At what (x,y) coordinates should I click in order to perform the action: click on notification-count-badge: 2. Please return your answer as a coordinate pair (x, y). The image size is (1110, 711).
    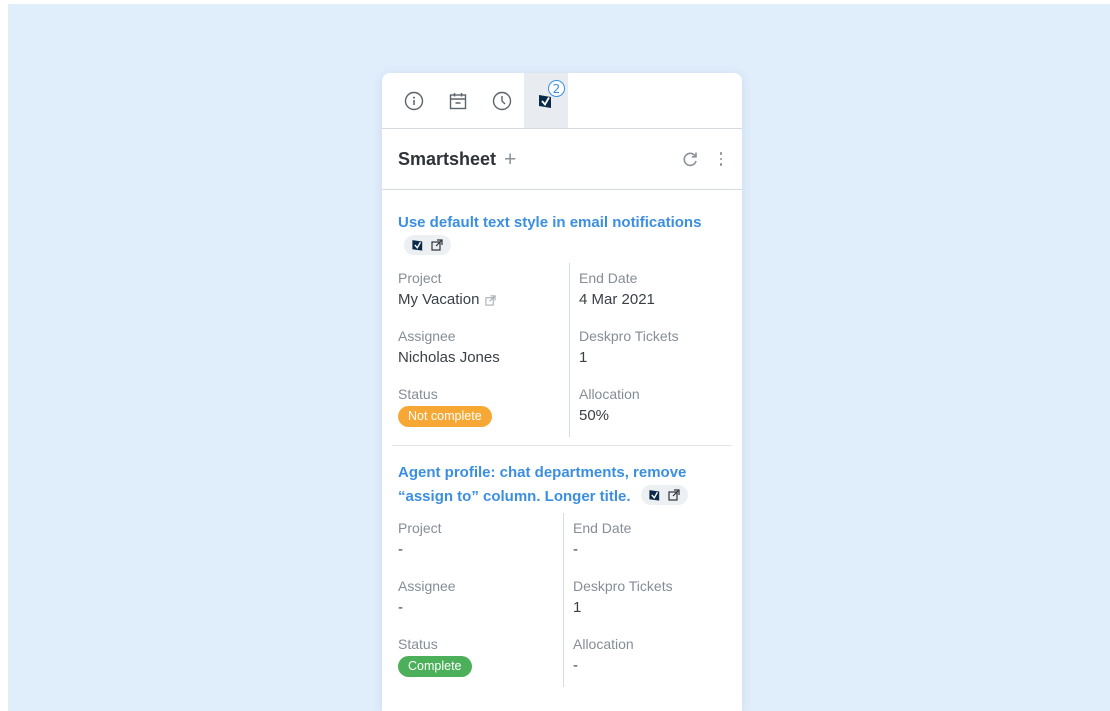
    Looking at the image, I should click on (556, 88).